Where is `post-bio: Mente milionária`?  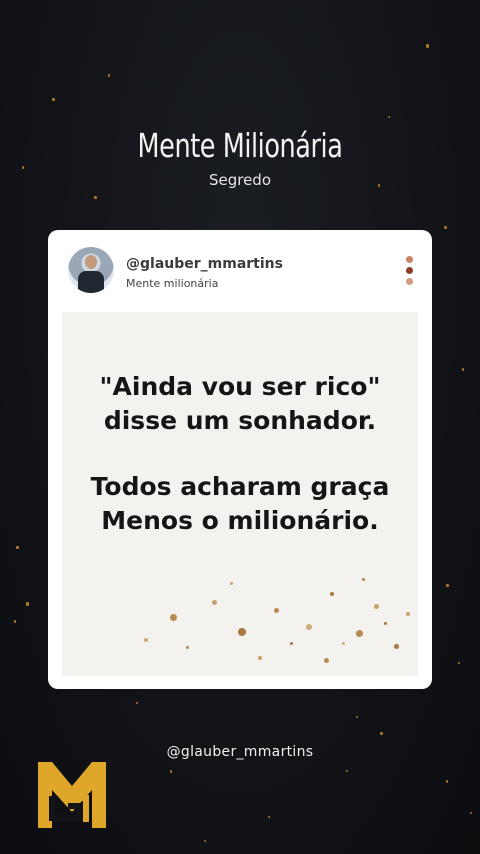
post-bio: Mente milionária is located at coordinates (172, 283).